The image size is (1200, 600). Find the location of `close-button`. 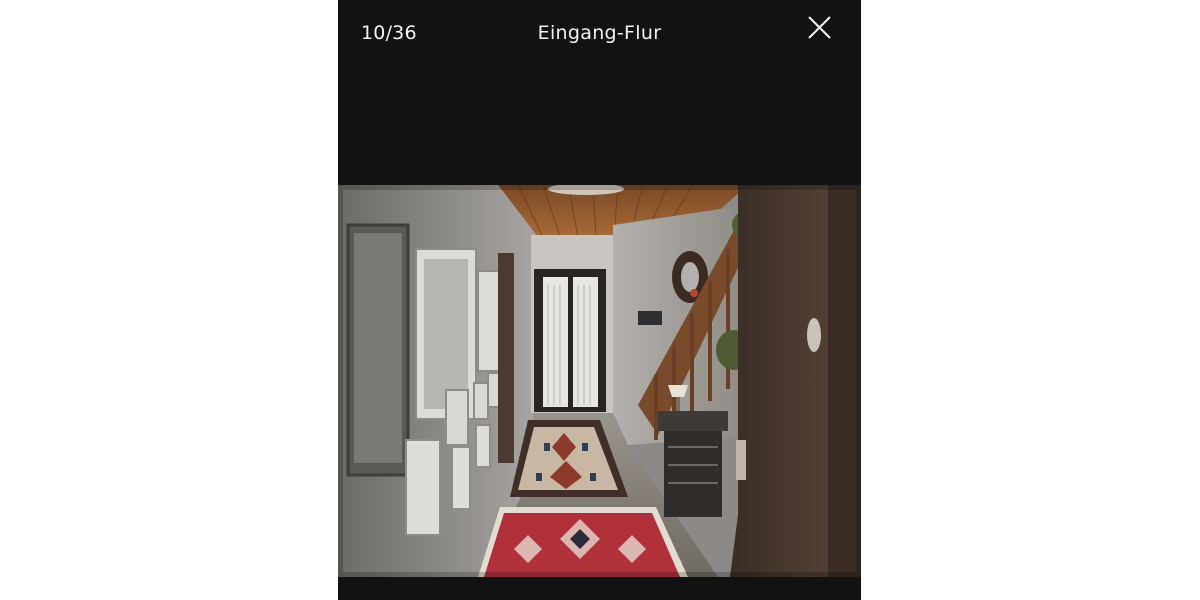

close-button is located at coordinates (820, 28).